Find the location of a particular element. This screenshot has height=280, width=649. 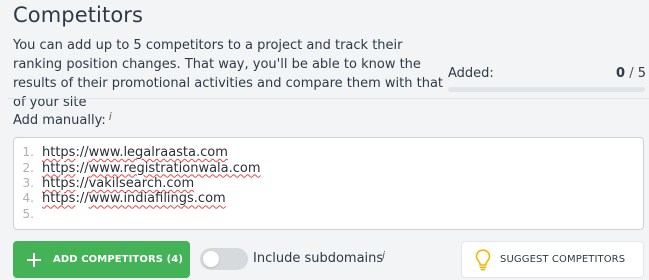

editor-line: 3. https://vakilsearch.com is located at coordinates (328, 183).